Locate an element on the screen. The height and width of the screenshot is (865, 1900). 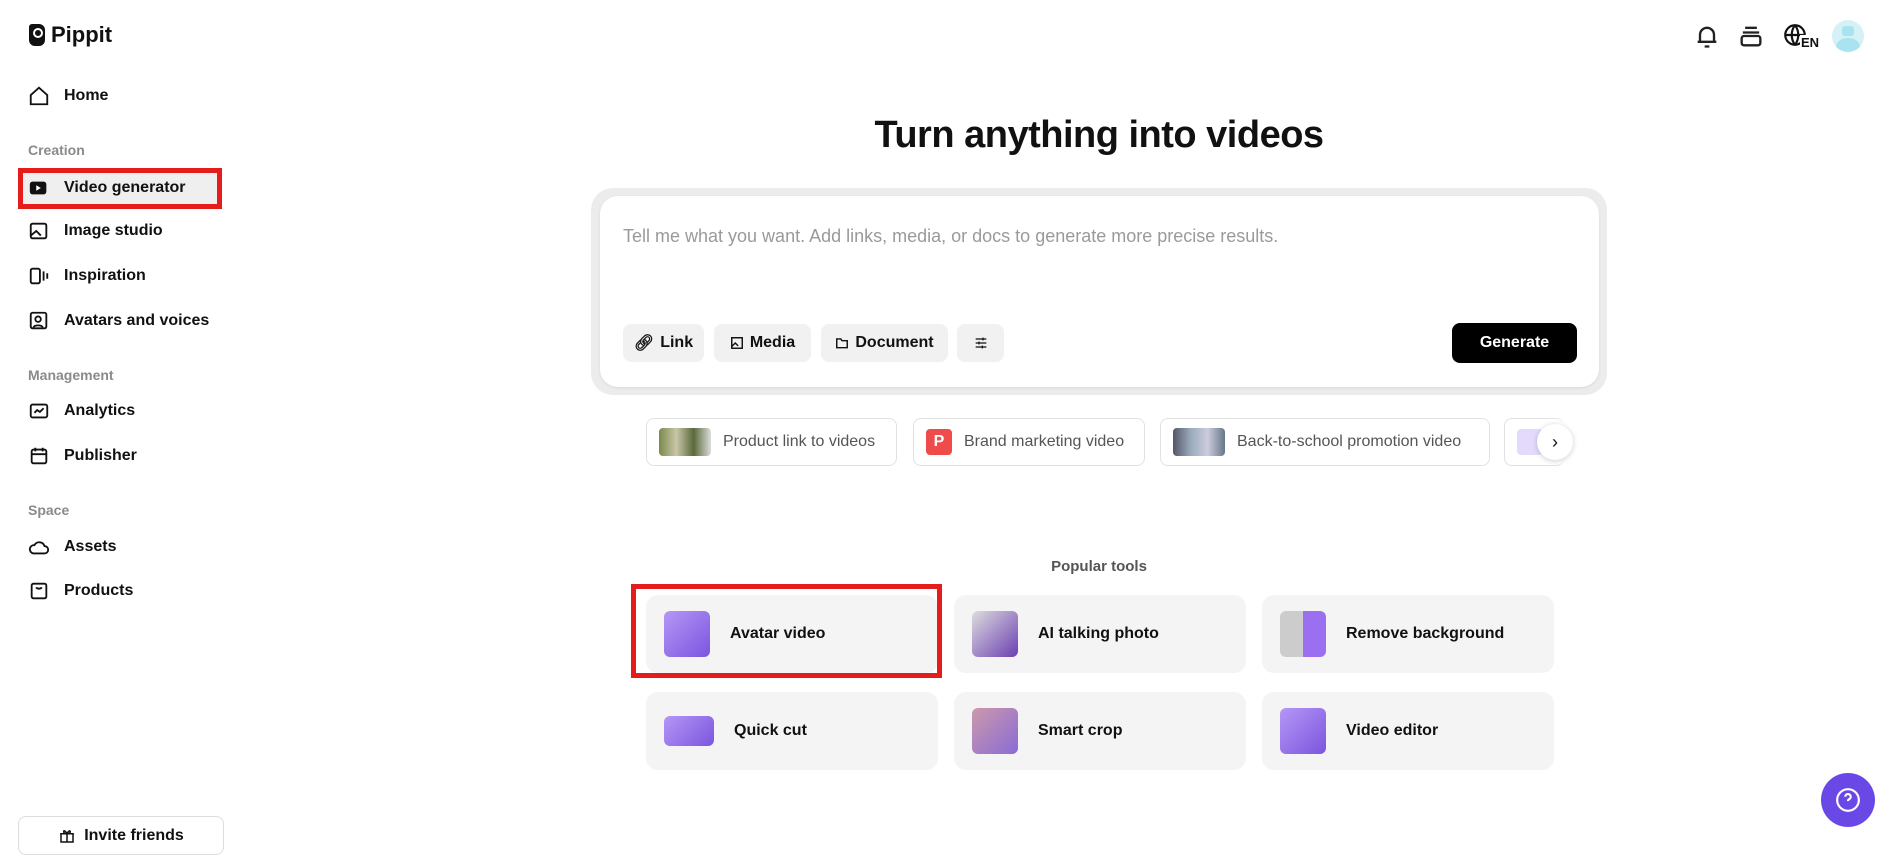
home-icon is located at coordinates (39, 96).